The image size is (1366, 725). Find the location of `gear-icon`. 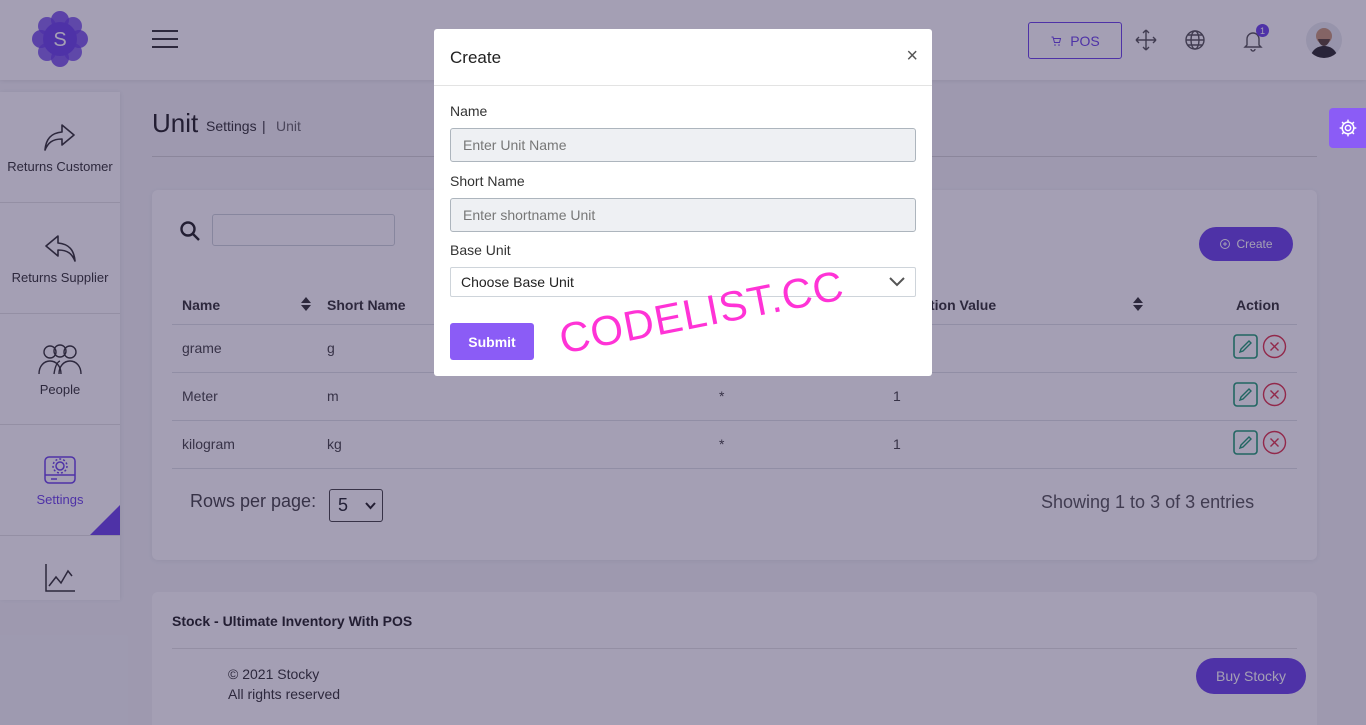

gear-icon is located at coordinates (1347, 128).